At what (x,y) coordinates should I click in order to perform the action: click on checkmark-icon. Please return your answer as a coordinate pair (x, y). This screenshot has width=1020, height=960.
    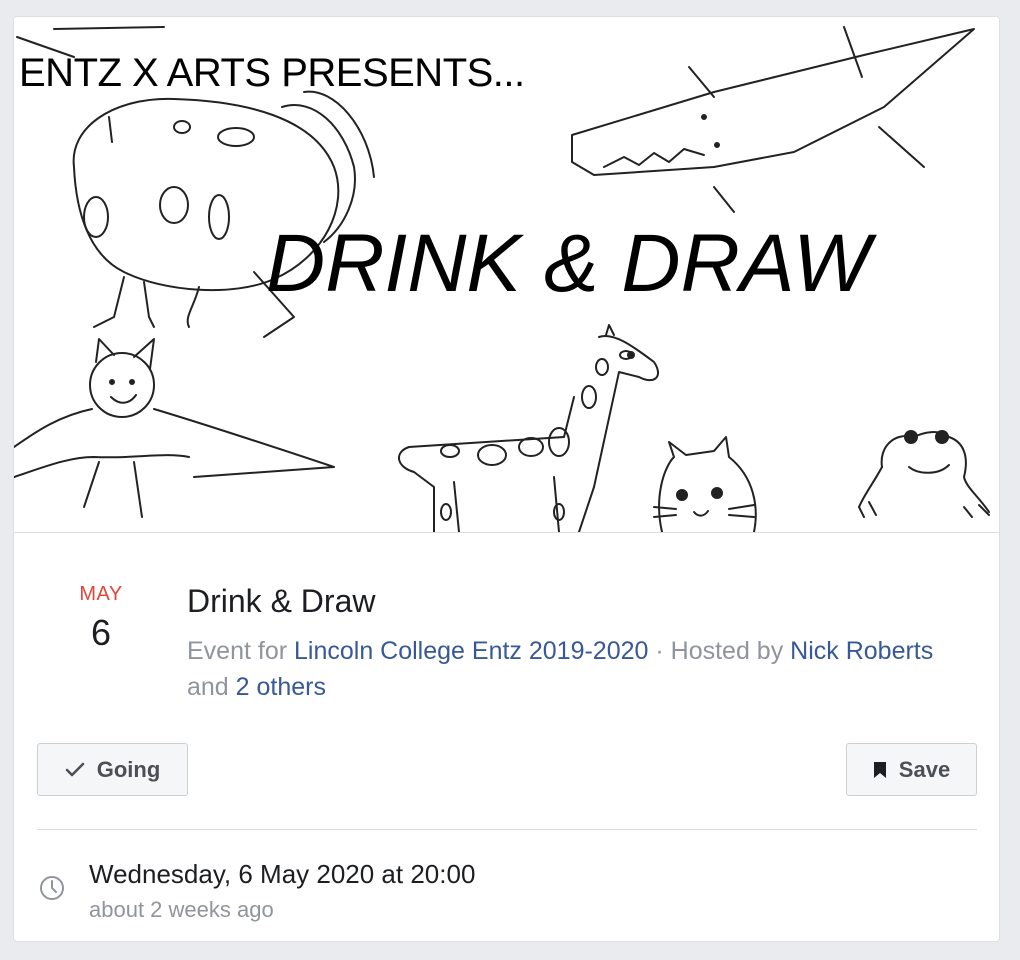
    Looking at the image, I should click on (75, 770).